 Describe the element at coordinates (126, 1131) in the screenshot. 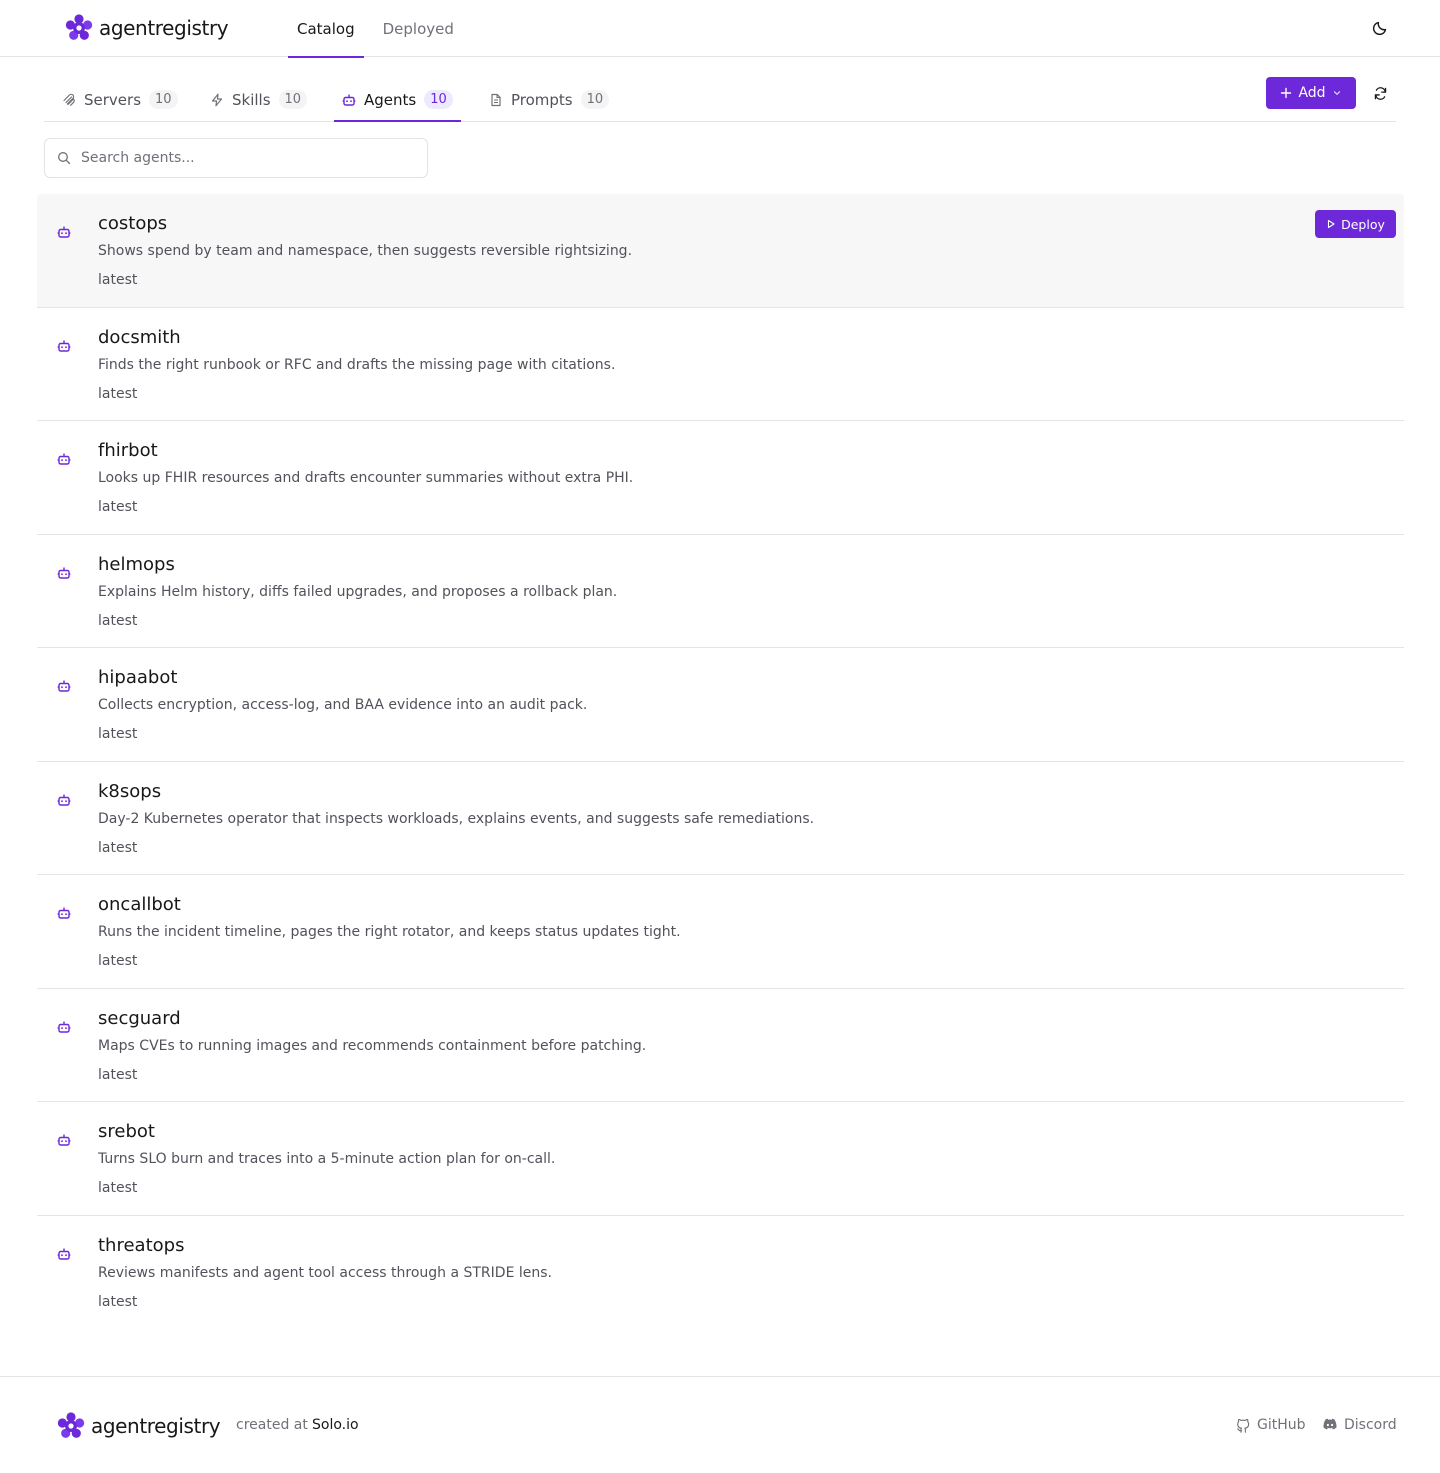

I see `agent-name: srebot` at that location.